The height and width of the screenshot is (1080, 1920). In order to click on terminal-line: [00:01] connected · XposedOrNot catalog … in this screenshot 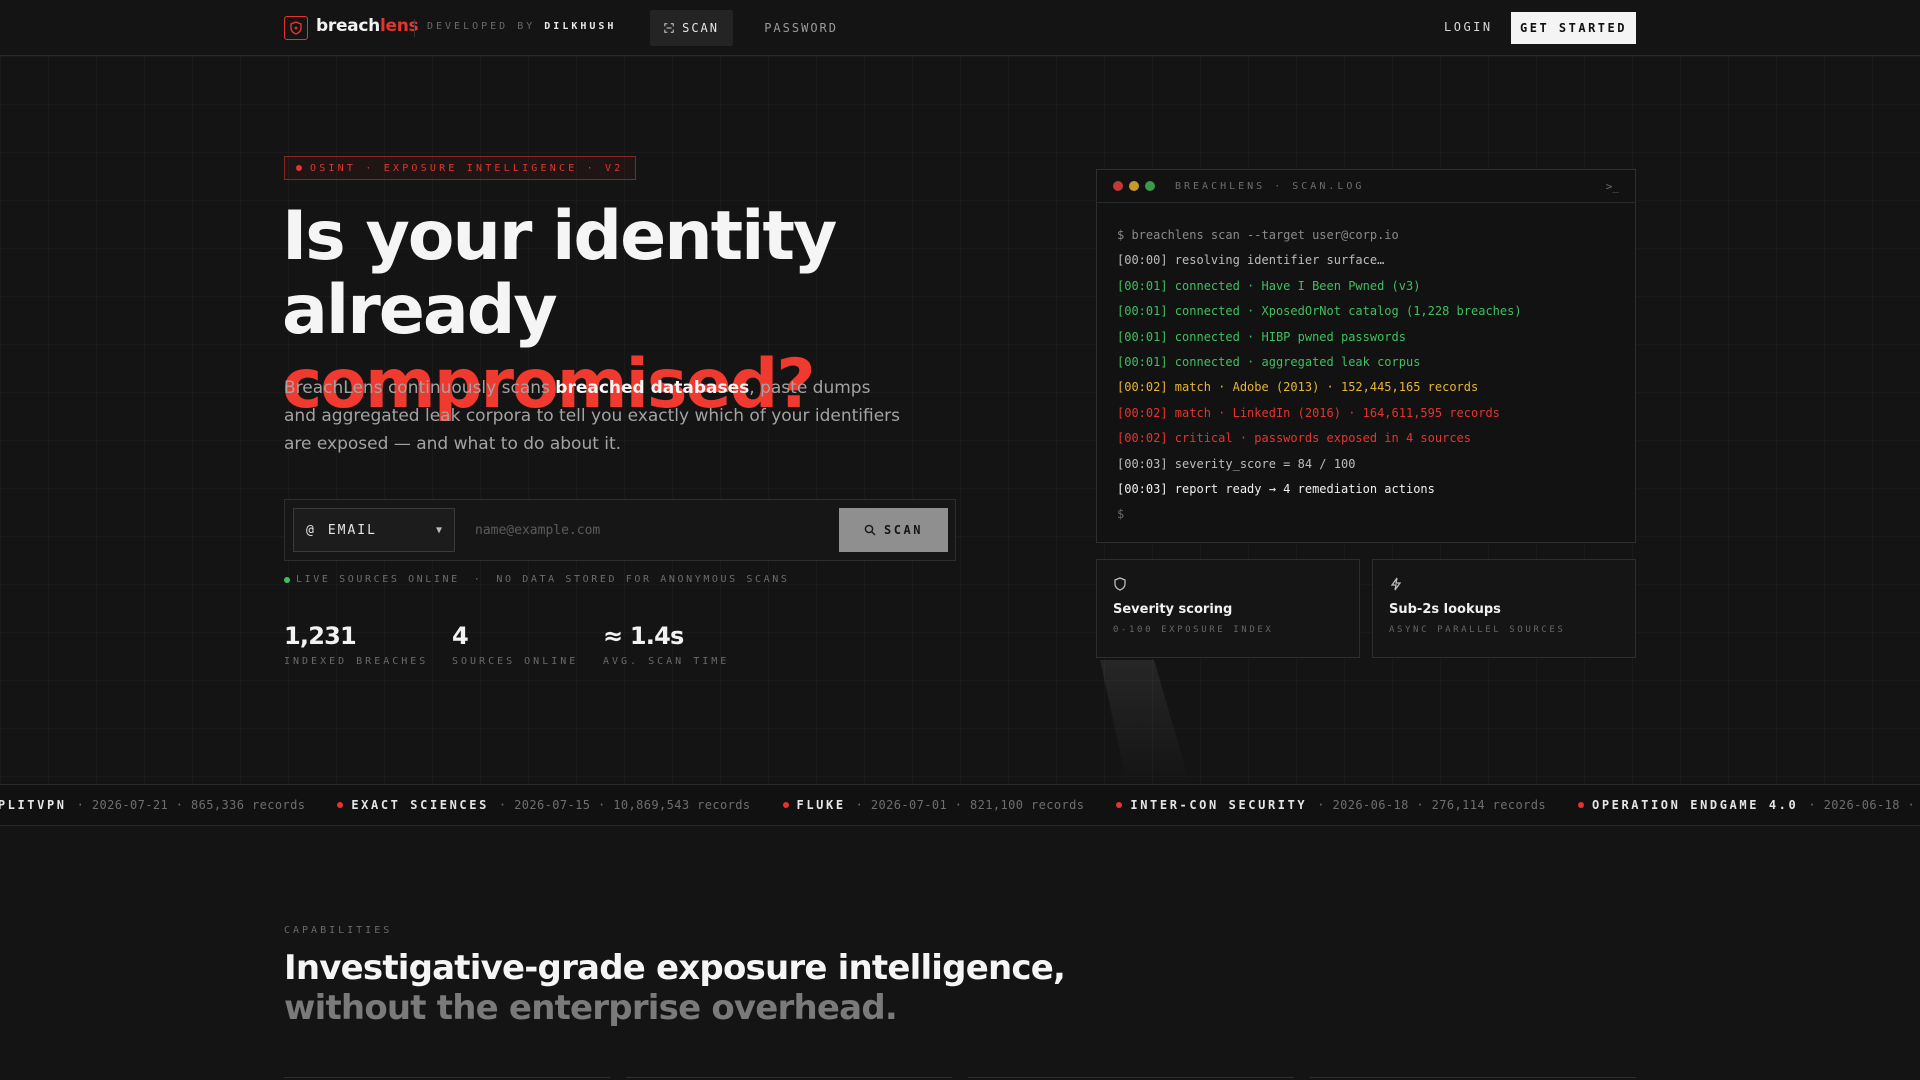, I will do `click(1319, 311)`.